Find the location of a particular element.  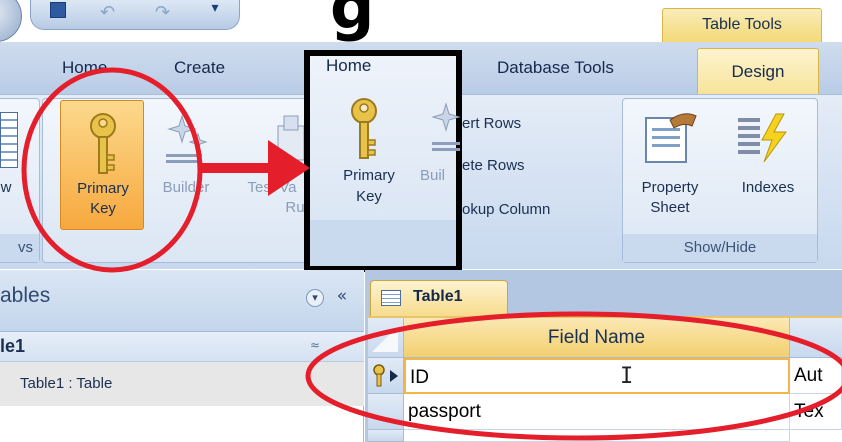

tab-design: Design is located at coordinates (758, 71).